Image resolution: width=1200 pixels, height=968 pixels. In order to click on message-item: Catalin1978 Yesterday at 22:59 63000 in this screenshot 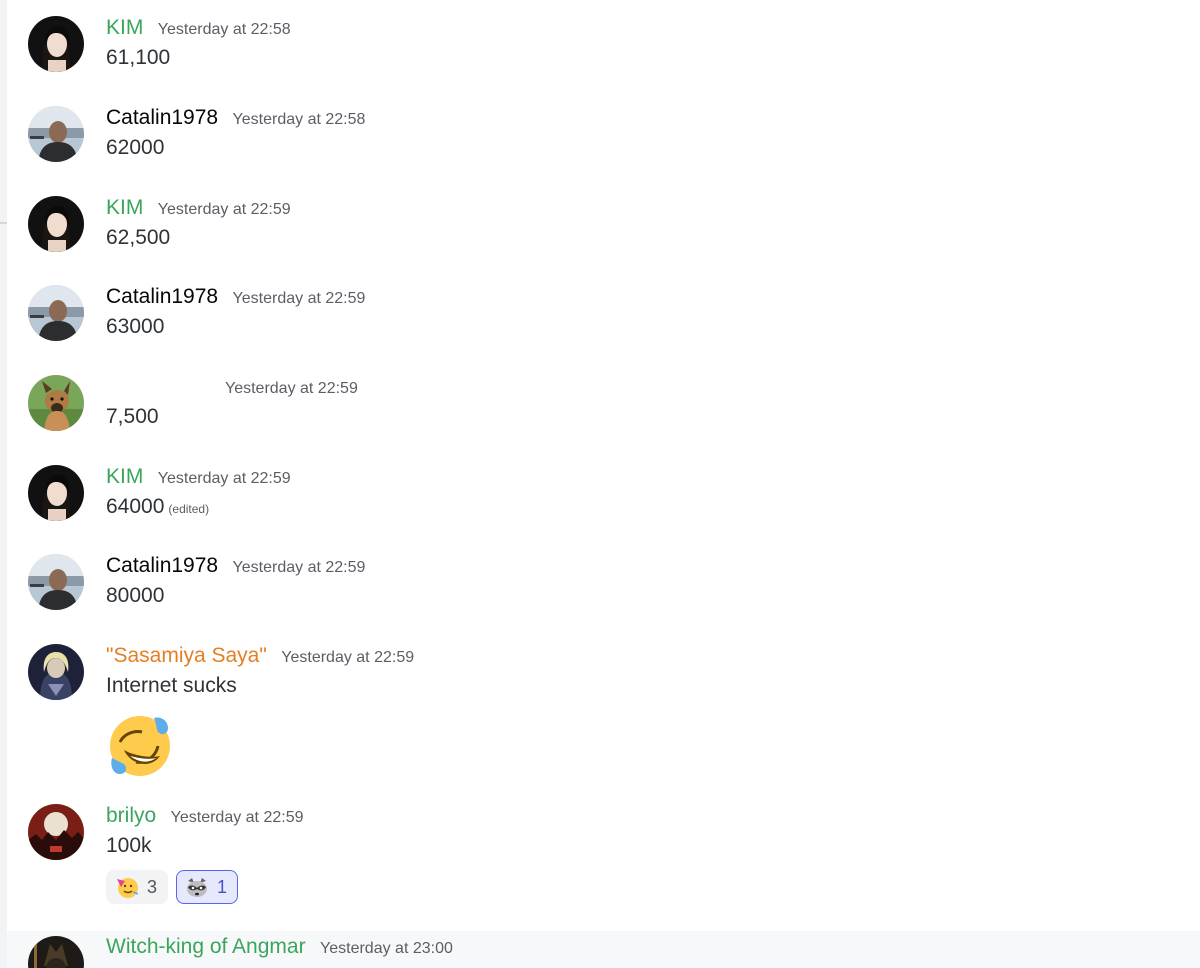, I will do `click(603, 320)`.